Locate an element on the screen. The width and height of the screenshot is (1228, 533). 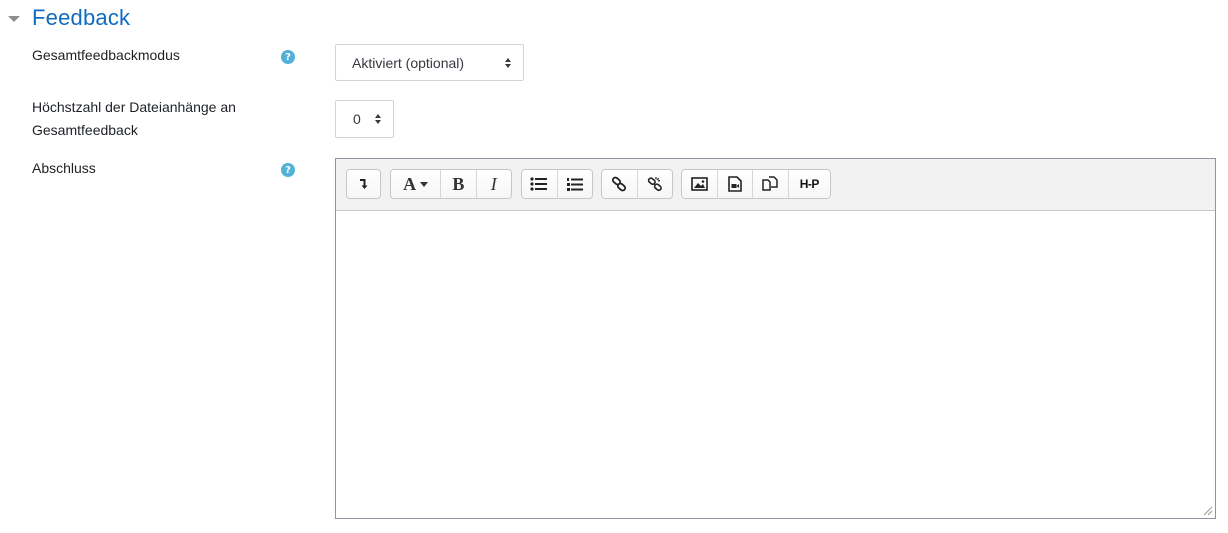
max-attachments-select: 0 is located at coordinates (364, 119).